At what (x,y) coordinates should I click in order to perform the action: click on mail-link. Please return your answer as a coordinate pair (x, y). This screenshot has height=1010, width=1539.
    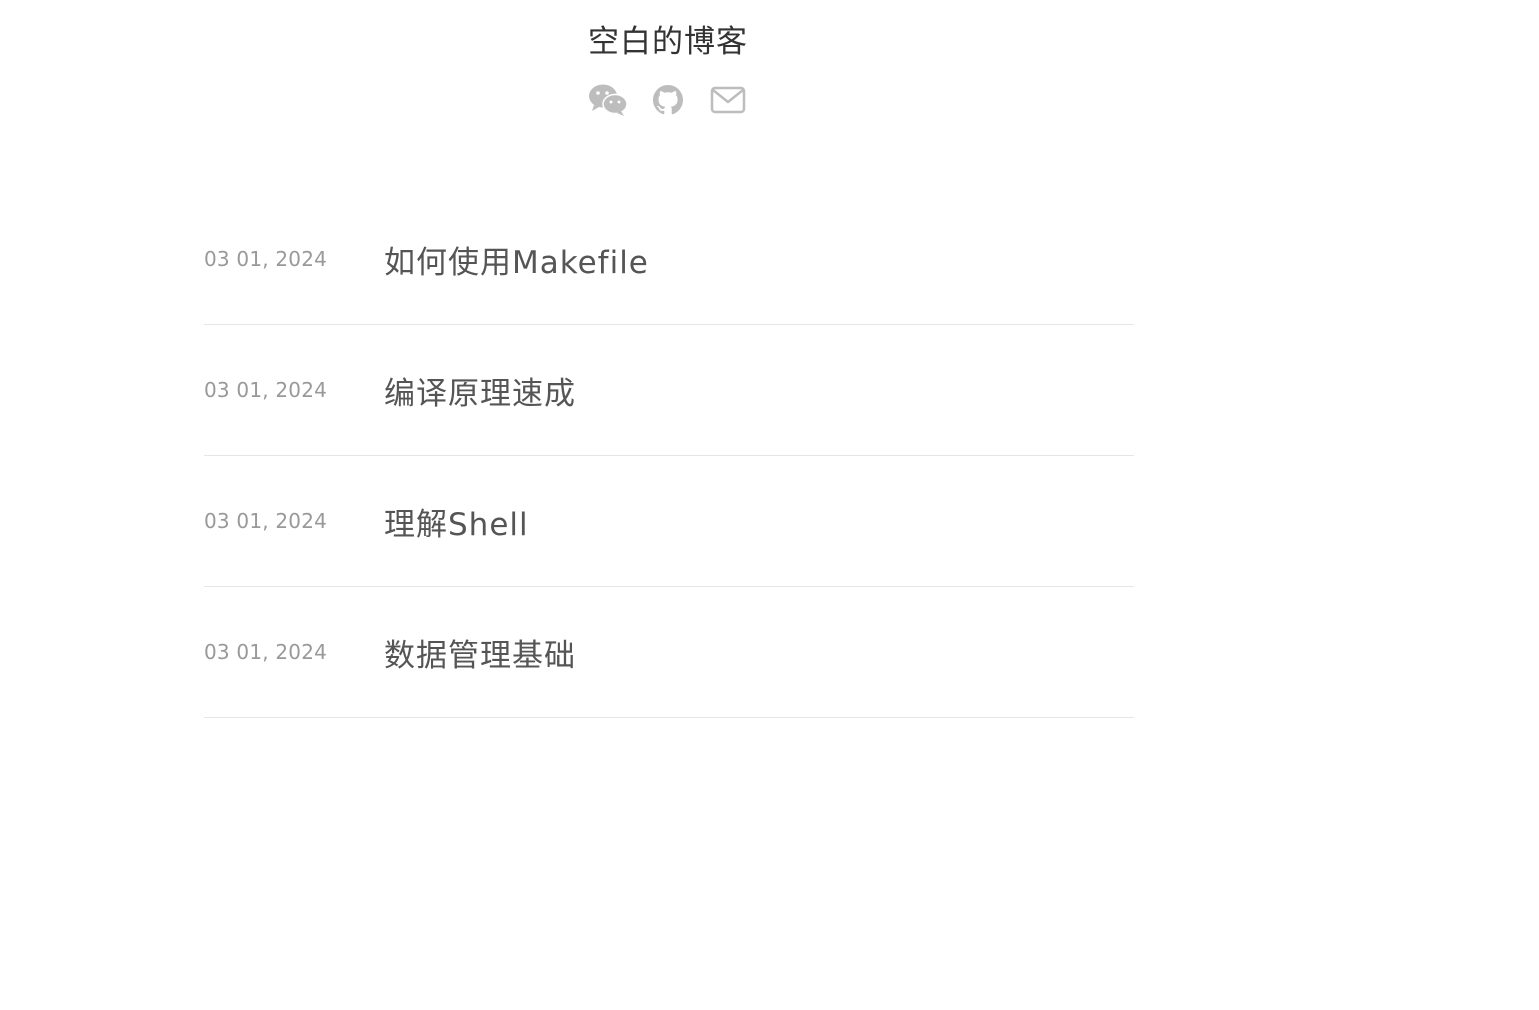
    Looking at the image, I should click on (728, 100).